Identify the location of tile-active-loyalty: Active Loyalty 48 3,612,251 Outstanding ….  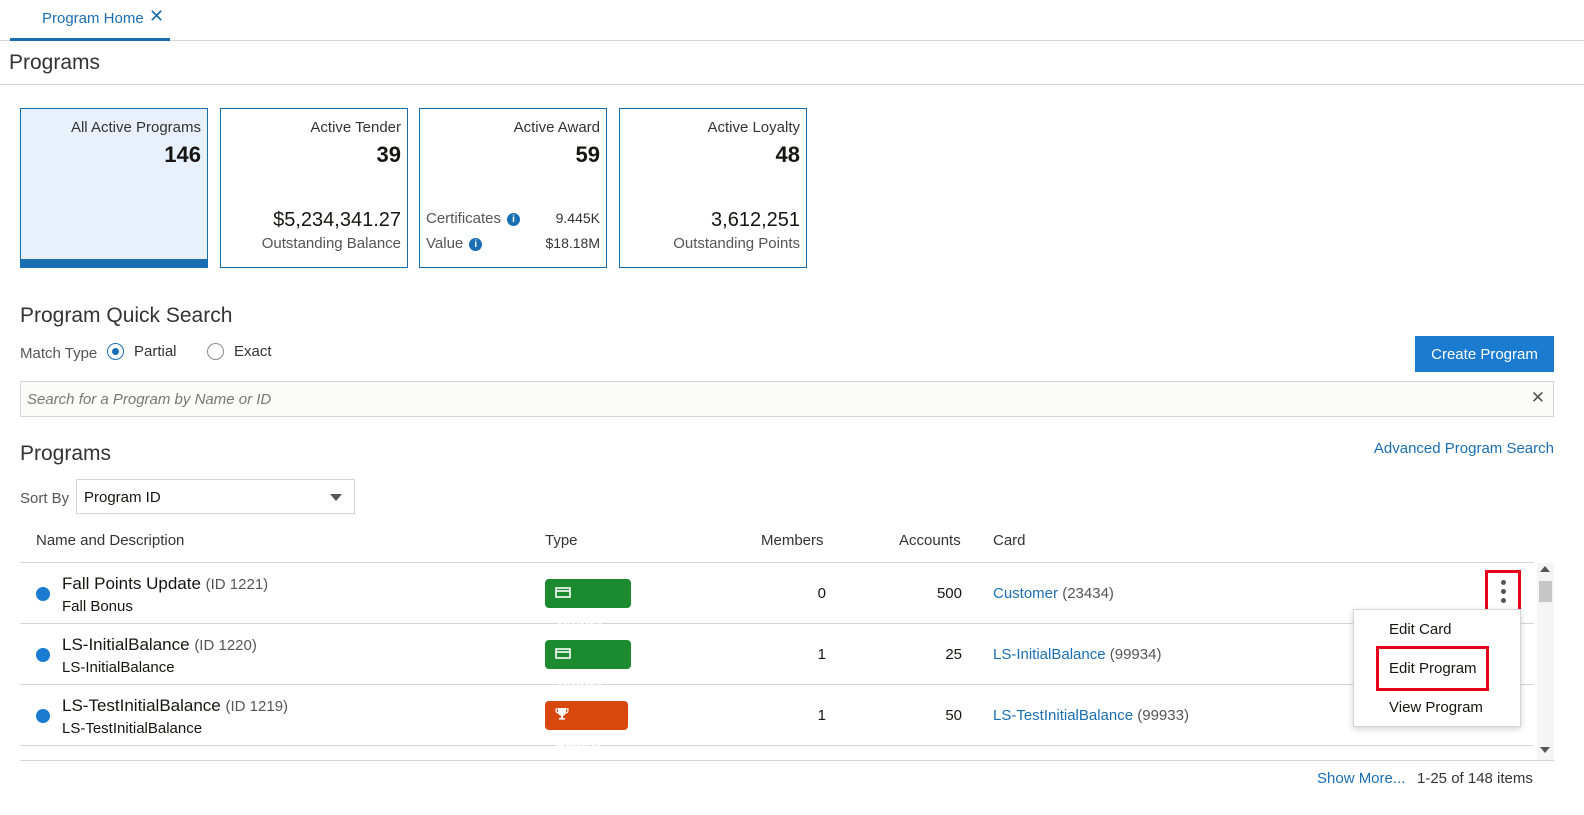
(713, 188).